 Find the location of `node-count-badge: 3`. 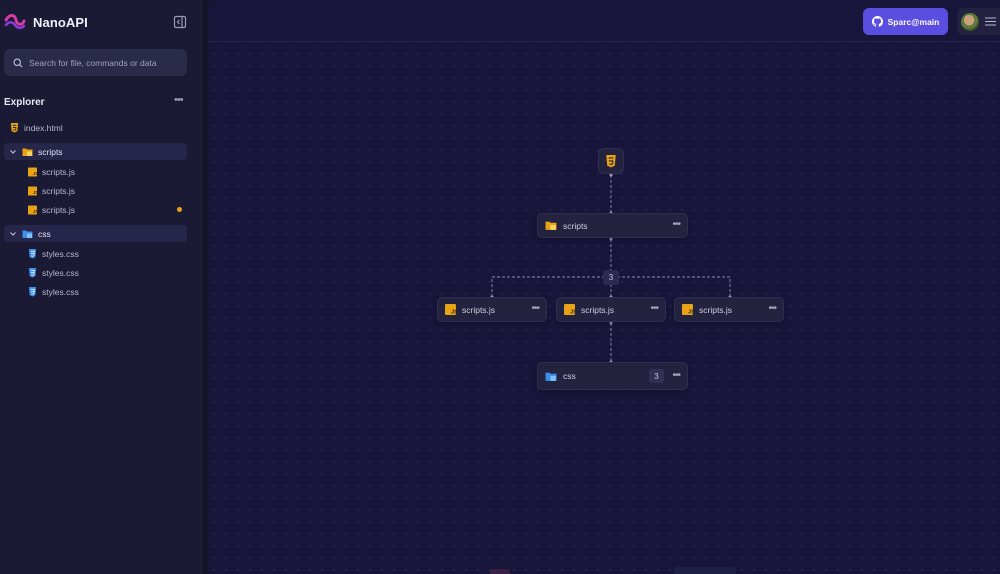

node-count-badge: 3 is located at coordinates (656, 376).